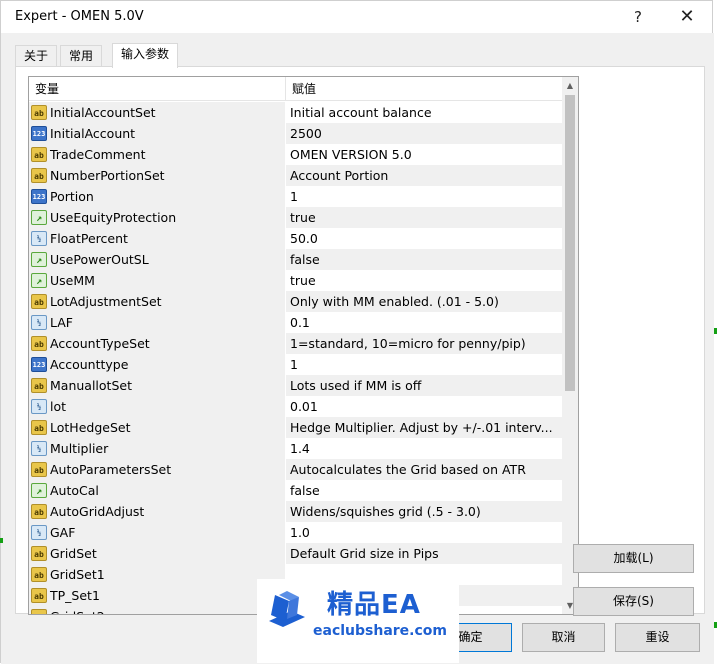  I want to click on table-row: ab NumberPortionSet Account Portion, so click(295, 175).